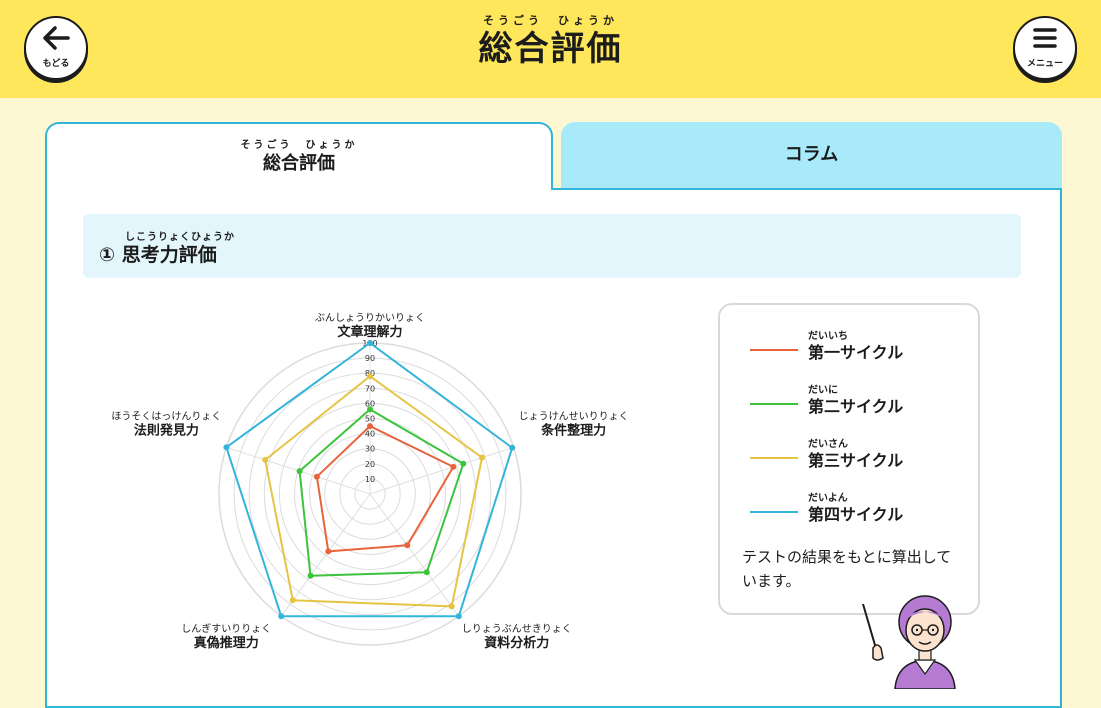  I want to click on axis-label: 真偽推理力, so click(226, 643).